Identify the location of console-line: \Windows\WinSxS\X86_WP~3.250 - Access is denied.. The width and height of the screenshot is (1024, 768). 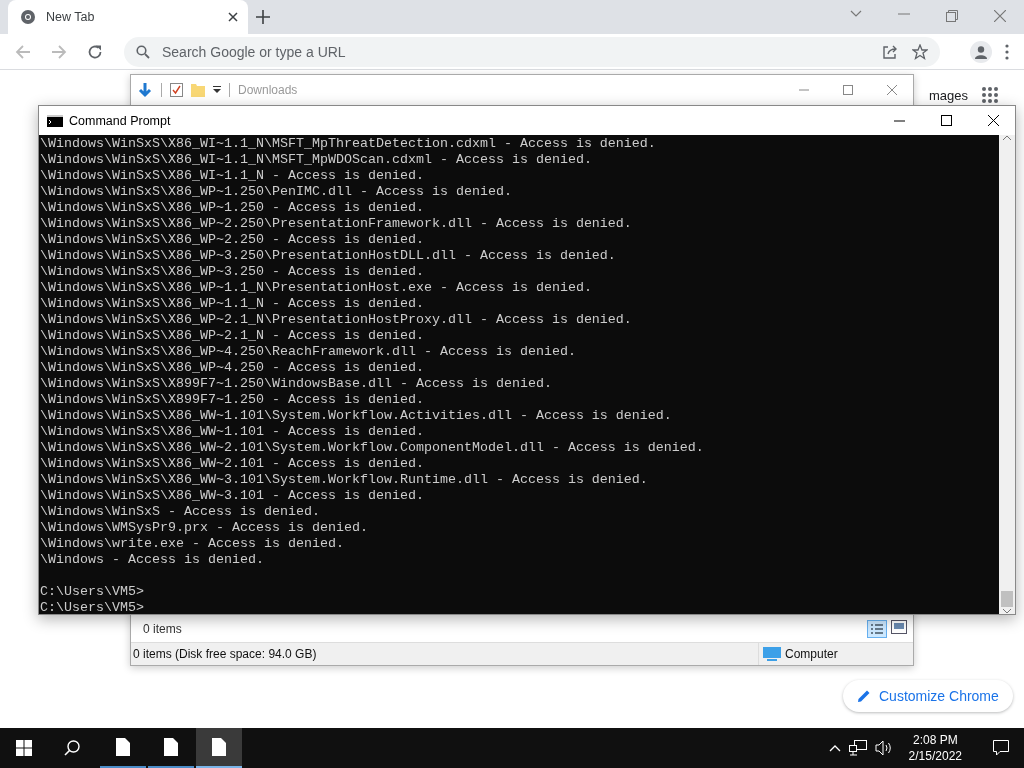
(232, 272).